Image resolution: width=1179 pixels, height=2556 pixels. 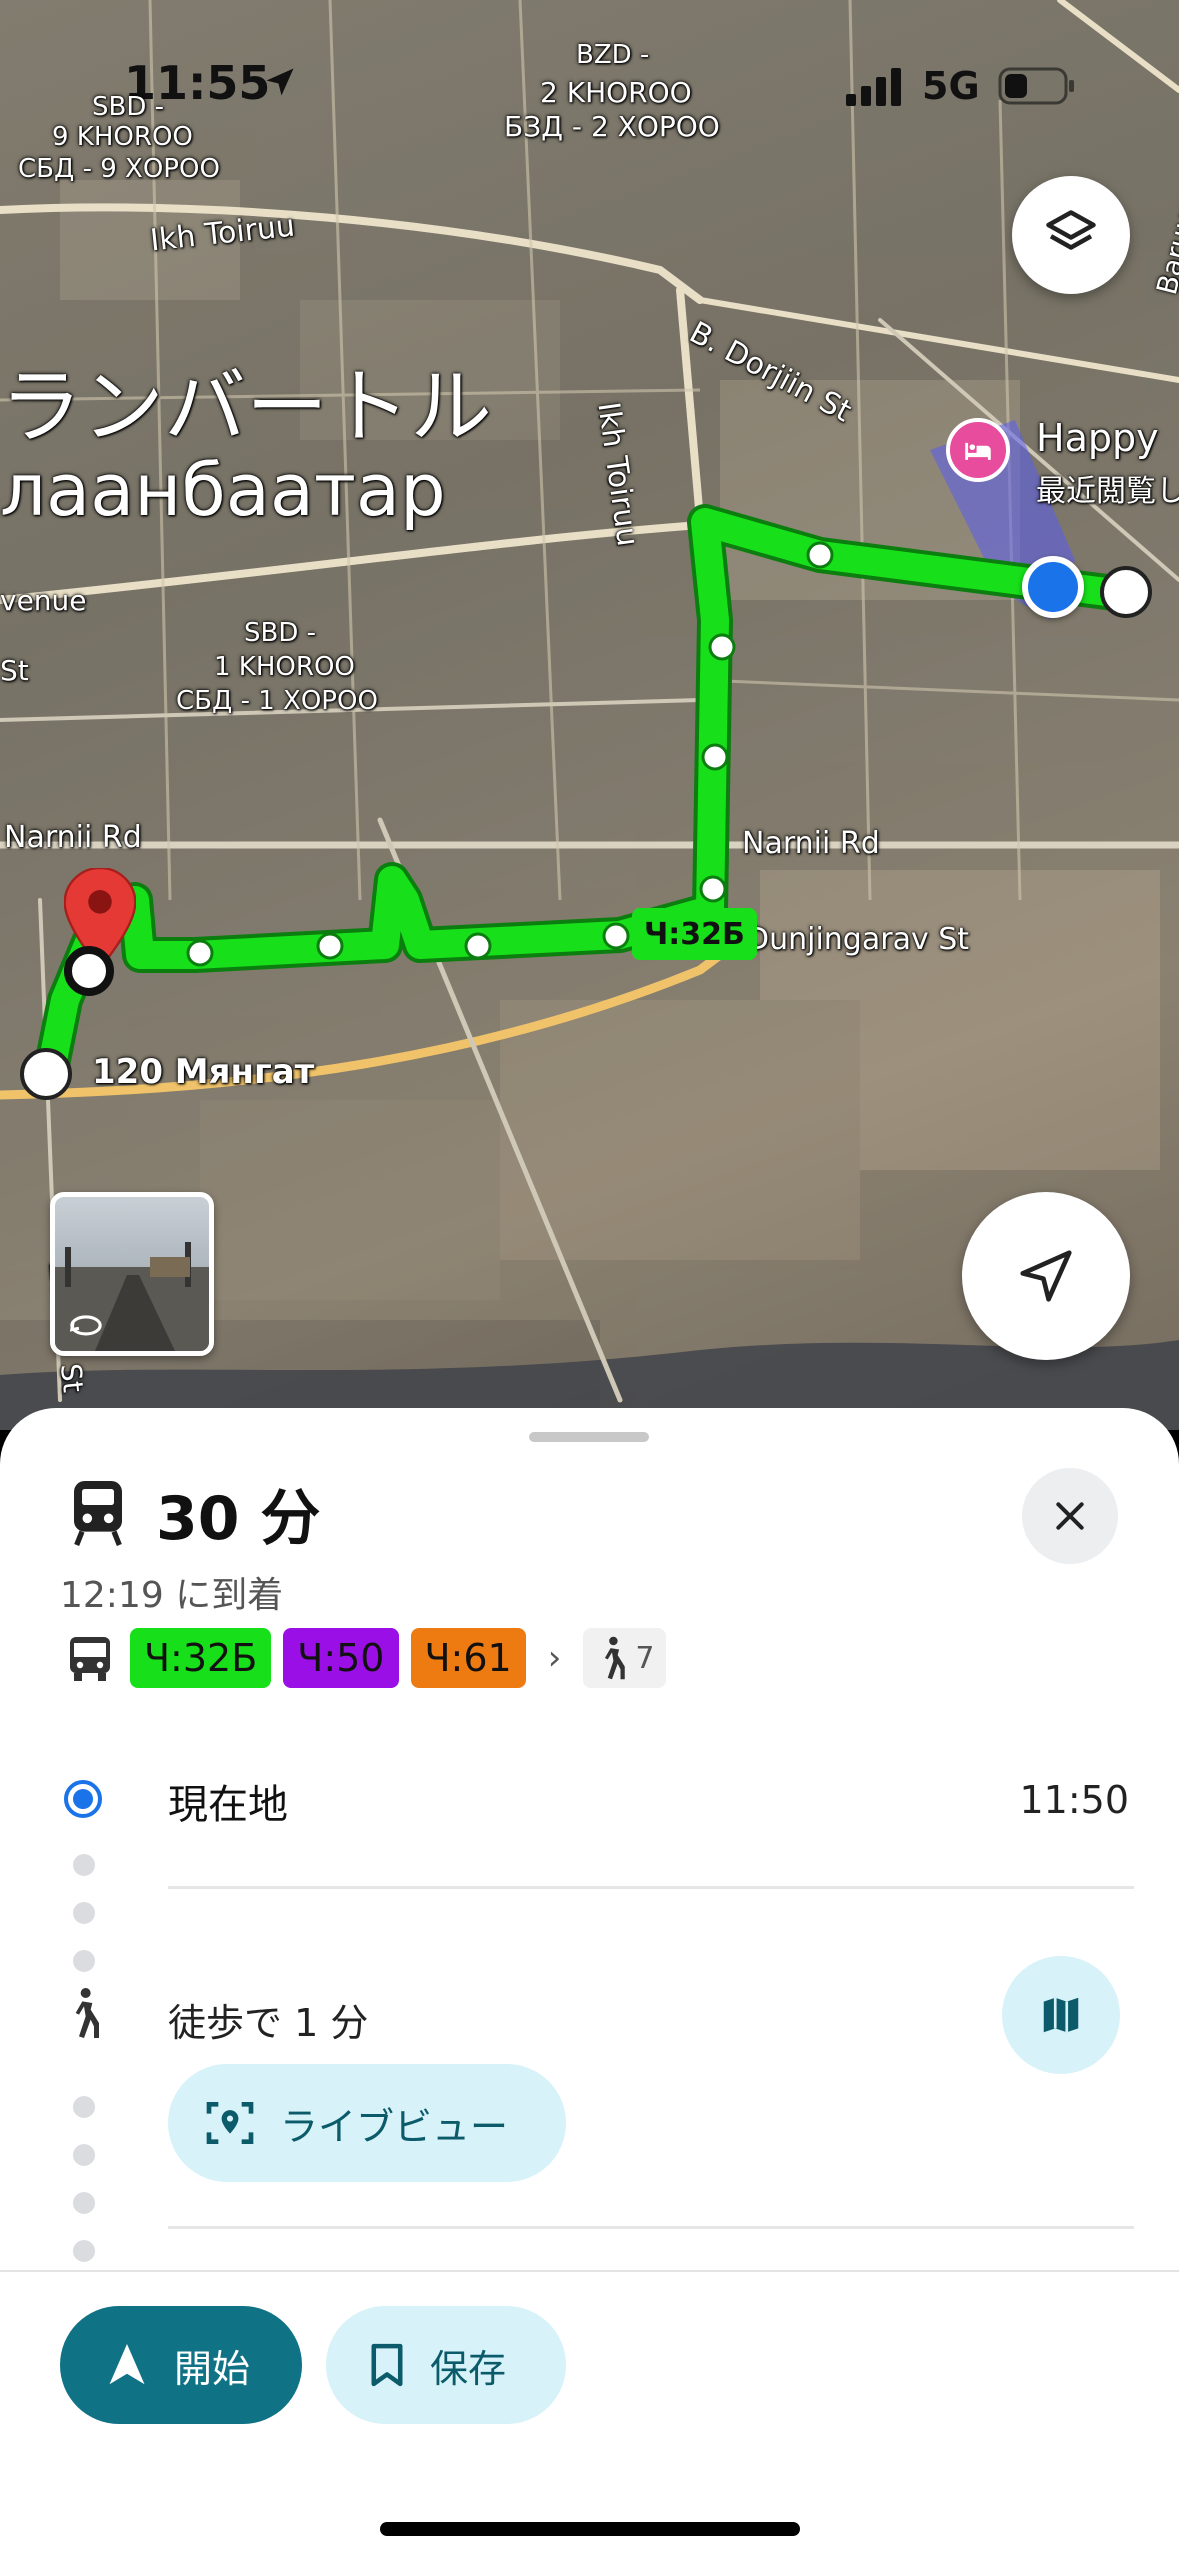 I want to click on map-label: 最近閲覧し, so click(x=1107, y=491).